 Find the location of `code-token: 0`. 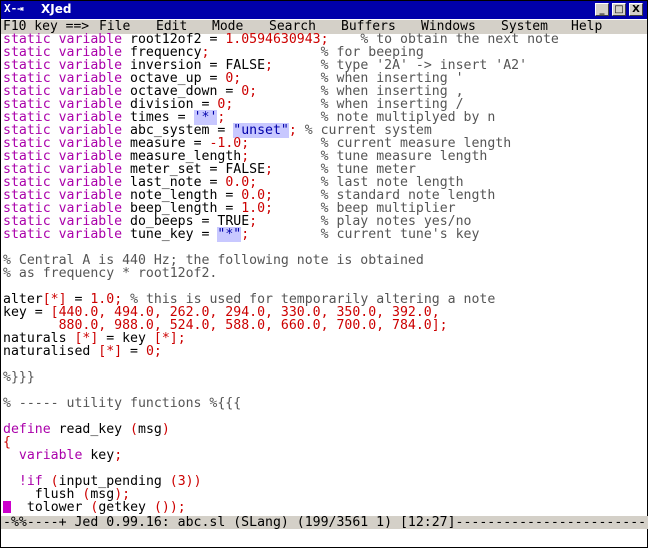

code-token: 0 is located at coordinates (149, 351).